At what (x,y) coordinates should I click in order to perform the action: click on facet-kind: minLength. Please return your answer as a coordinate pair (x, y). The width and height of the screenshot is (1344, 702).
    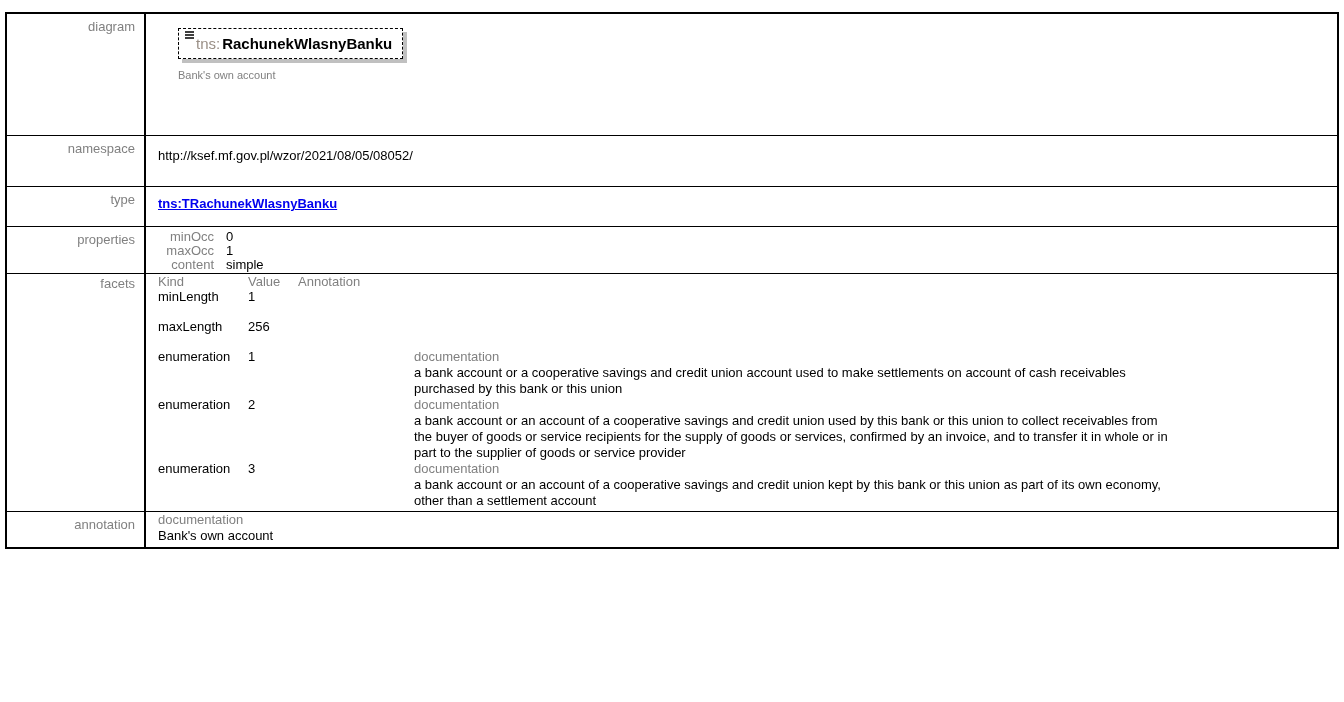
    Looking at the image, I should click on (189, 297).